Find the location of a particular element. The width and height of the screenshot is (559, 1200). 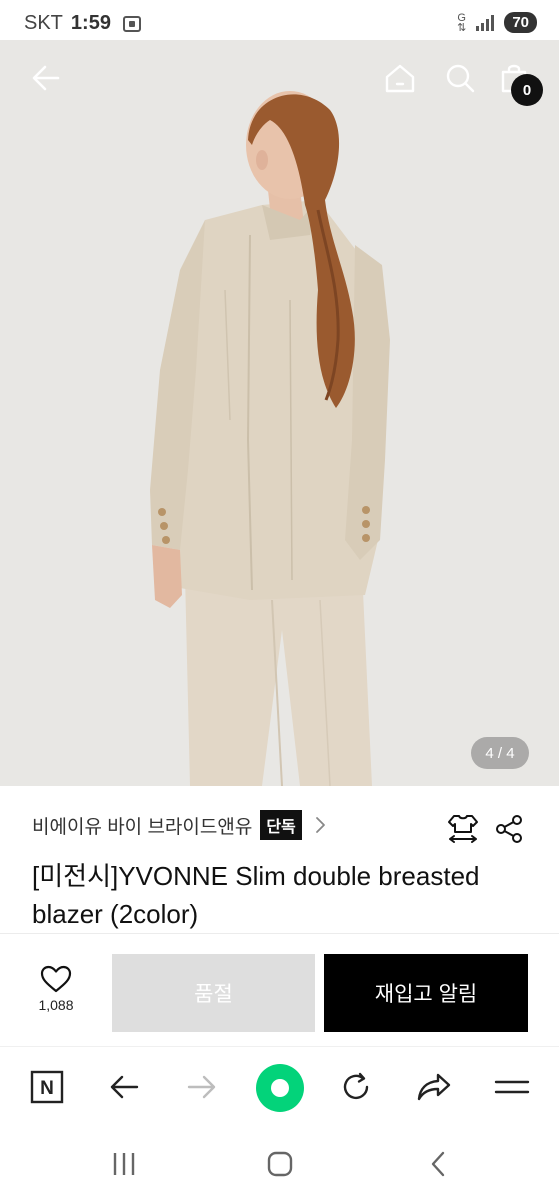

naver-home-button: N is located at coordinates (47, 1087).